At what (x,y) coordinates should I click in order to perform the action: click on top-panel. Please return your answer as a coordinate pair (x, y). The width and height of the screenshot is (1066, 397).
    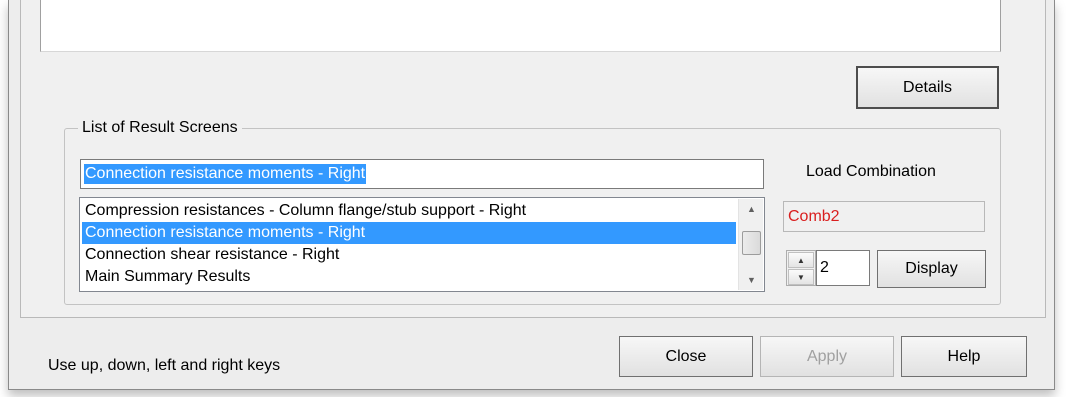
    Looking at the image, I should click on (520, 26).